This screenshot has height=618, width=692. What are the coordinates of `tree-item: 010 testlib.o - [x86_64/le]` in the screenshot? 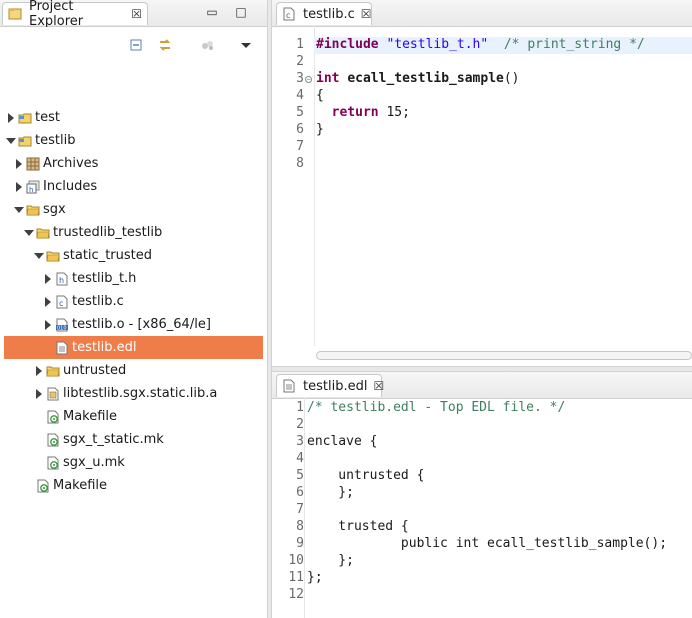 It's located at (133, 324).